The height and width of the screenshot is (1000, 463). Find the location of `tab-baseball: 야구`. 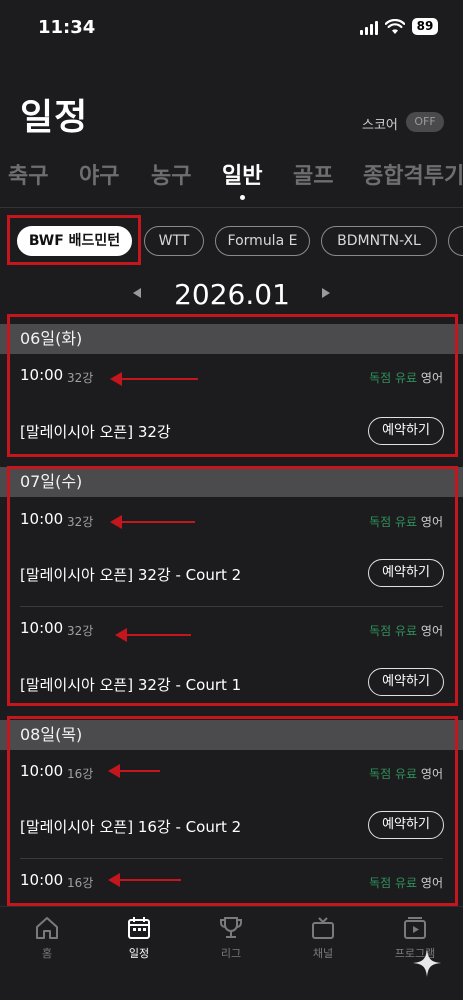

tab-baseball: 야구 is located at coordinates (99, 174).